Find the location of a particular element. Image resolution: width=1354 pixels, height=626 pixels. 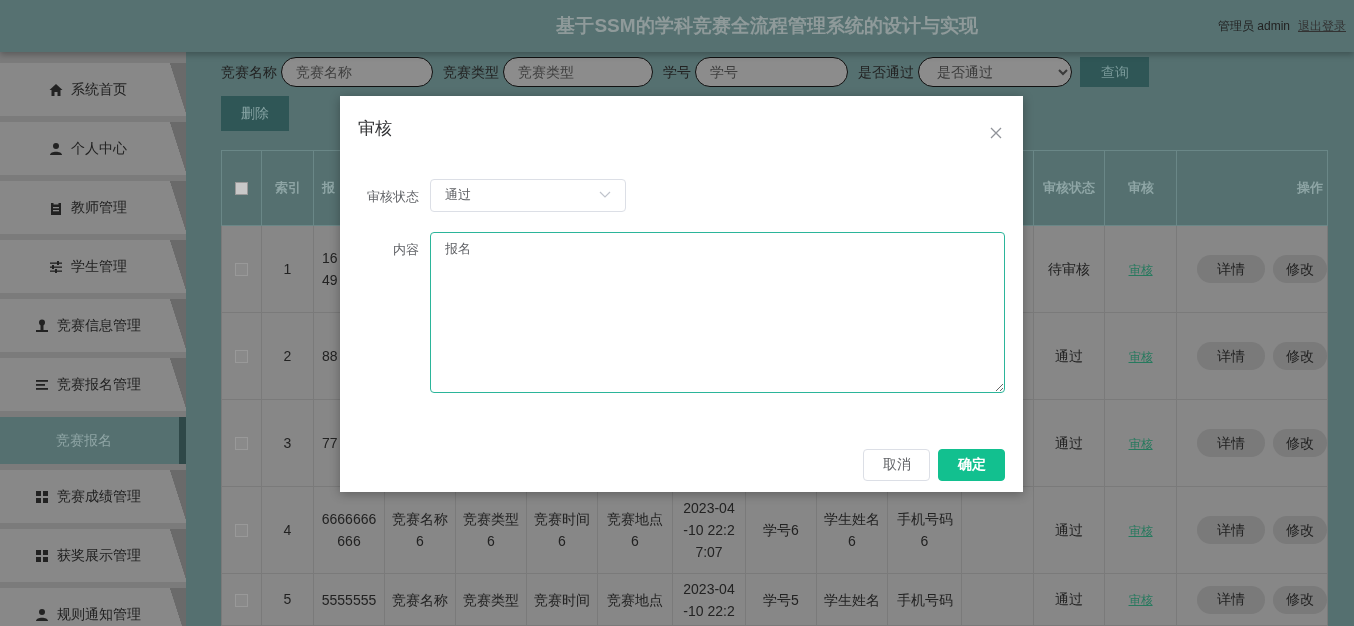

delete-button: 删除 is located at coordinates (255, 113).